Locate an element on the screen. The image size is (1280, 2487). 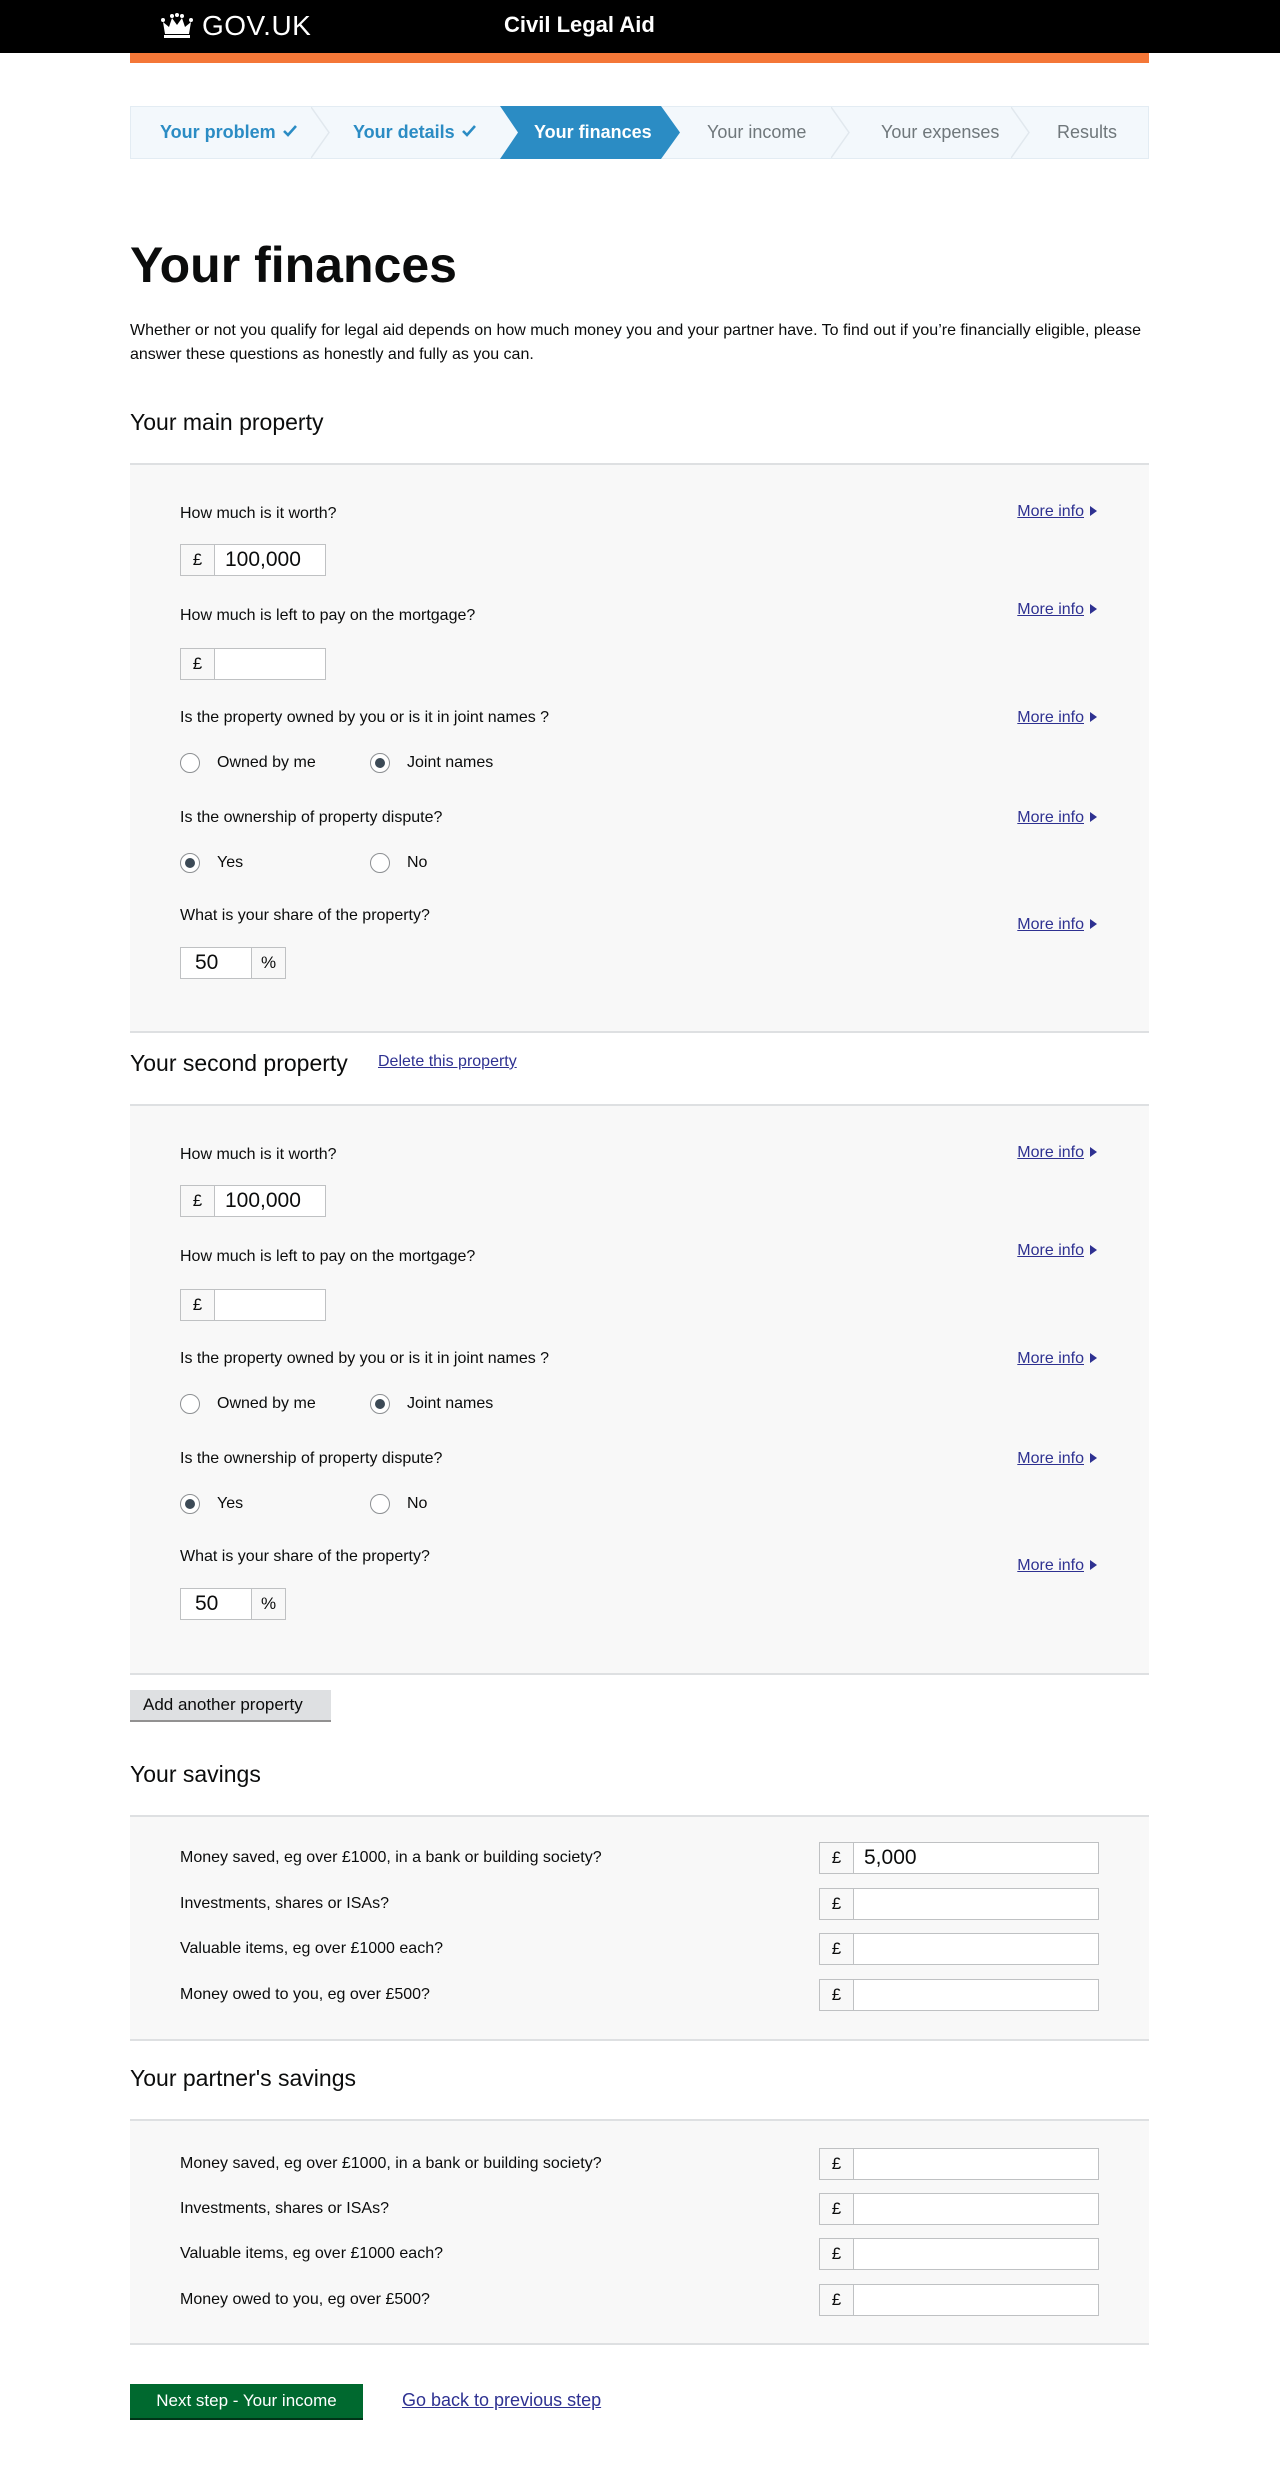
step-your-problem: Your problem is located at coordinates (229, 132).